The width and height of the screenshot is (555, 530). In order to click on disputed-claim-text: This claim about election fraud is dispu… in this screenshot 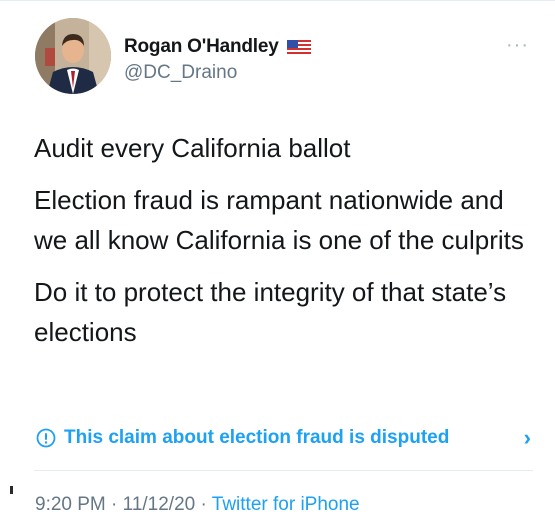, I will do `click(294, 438)`.